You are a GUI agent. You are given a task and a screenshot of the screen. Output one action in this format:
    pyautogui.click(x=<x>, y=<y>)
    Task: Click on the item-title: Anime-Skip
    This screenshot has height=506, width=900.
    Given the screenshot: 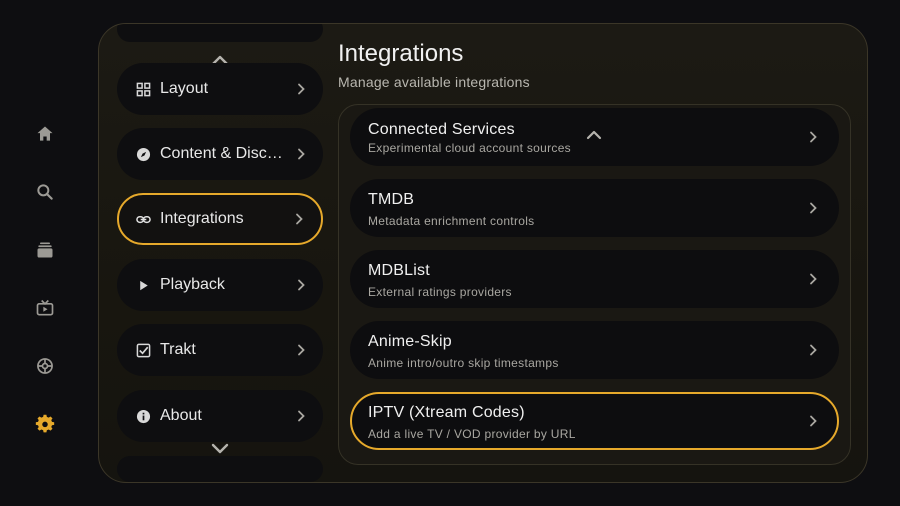 What is the action you would take?
    pyautogui.click(x=410, y=341)
    